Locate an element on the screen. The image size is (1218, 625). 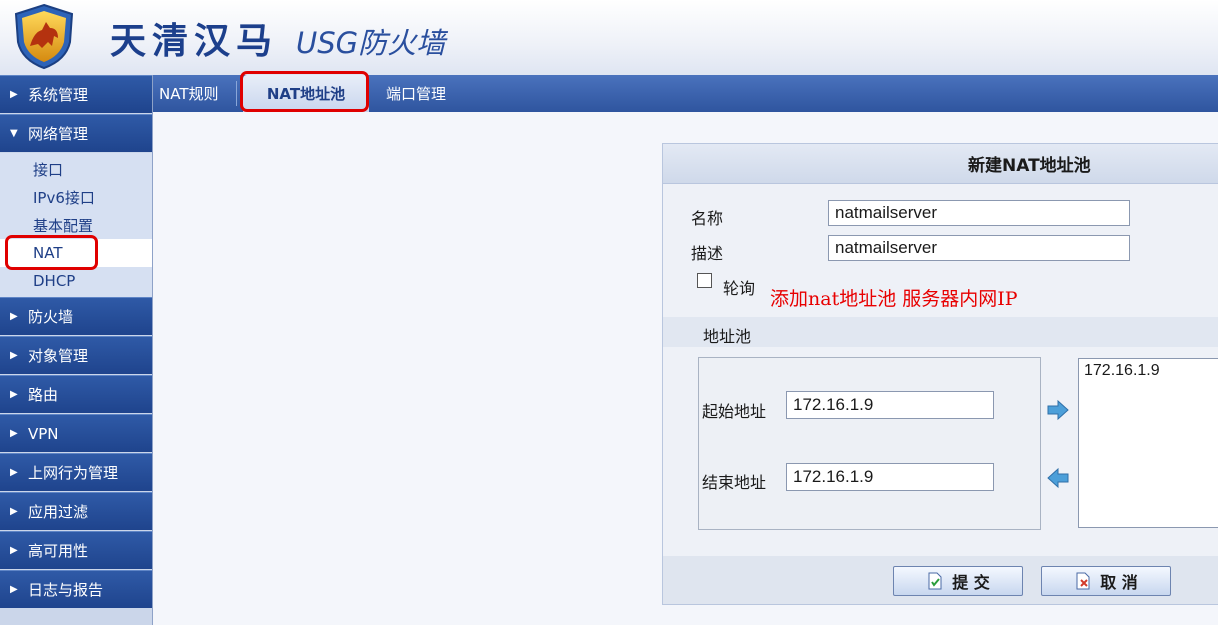
list-item: 172.16.1.9 is located at coordinates (1148, 371).